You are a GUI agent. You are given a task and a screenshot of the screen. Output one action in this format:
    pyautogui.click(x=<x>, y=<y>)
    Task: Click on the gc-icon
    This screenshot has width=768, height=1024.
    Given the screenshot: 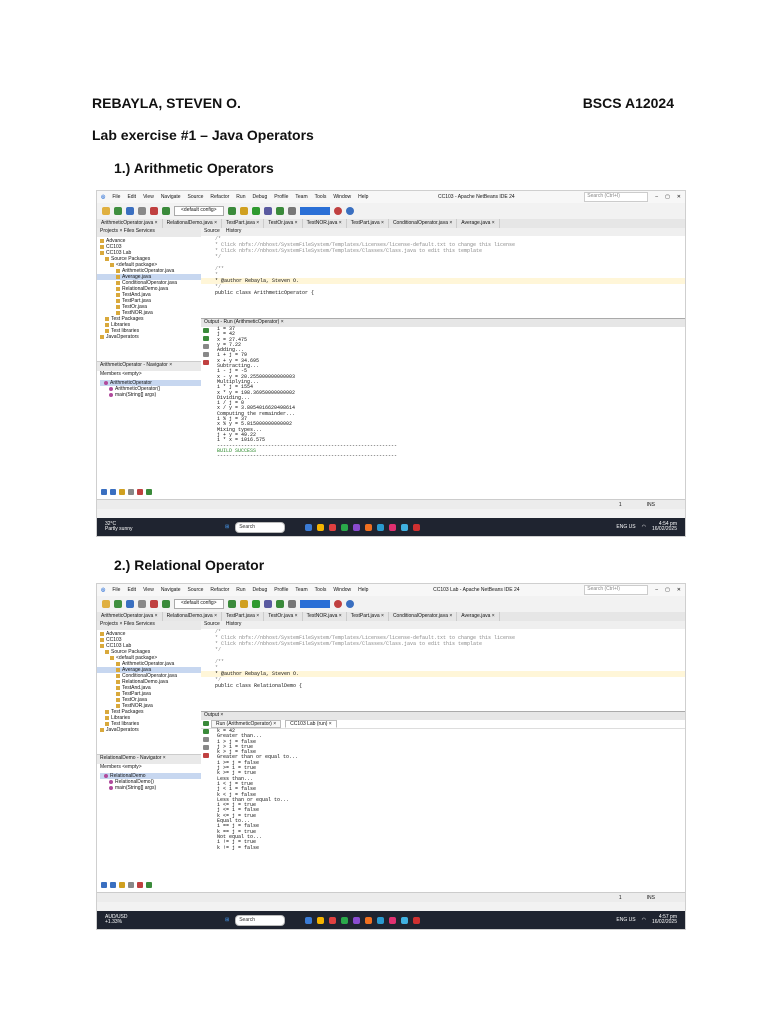 What is the action you would take?
    pyautogui.click(x=349, y=604)
    